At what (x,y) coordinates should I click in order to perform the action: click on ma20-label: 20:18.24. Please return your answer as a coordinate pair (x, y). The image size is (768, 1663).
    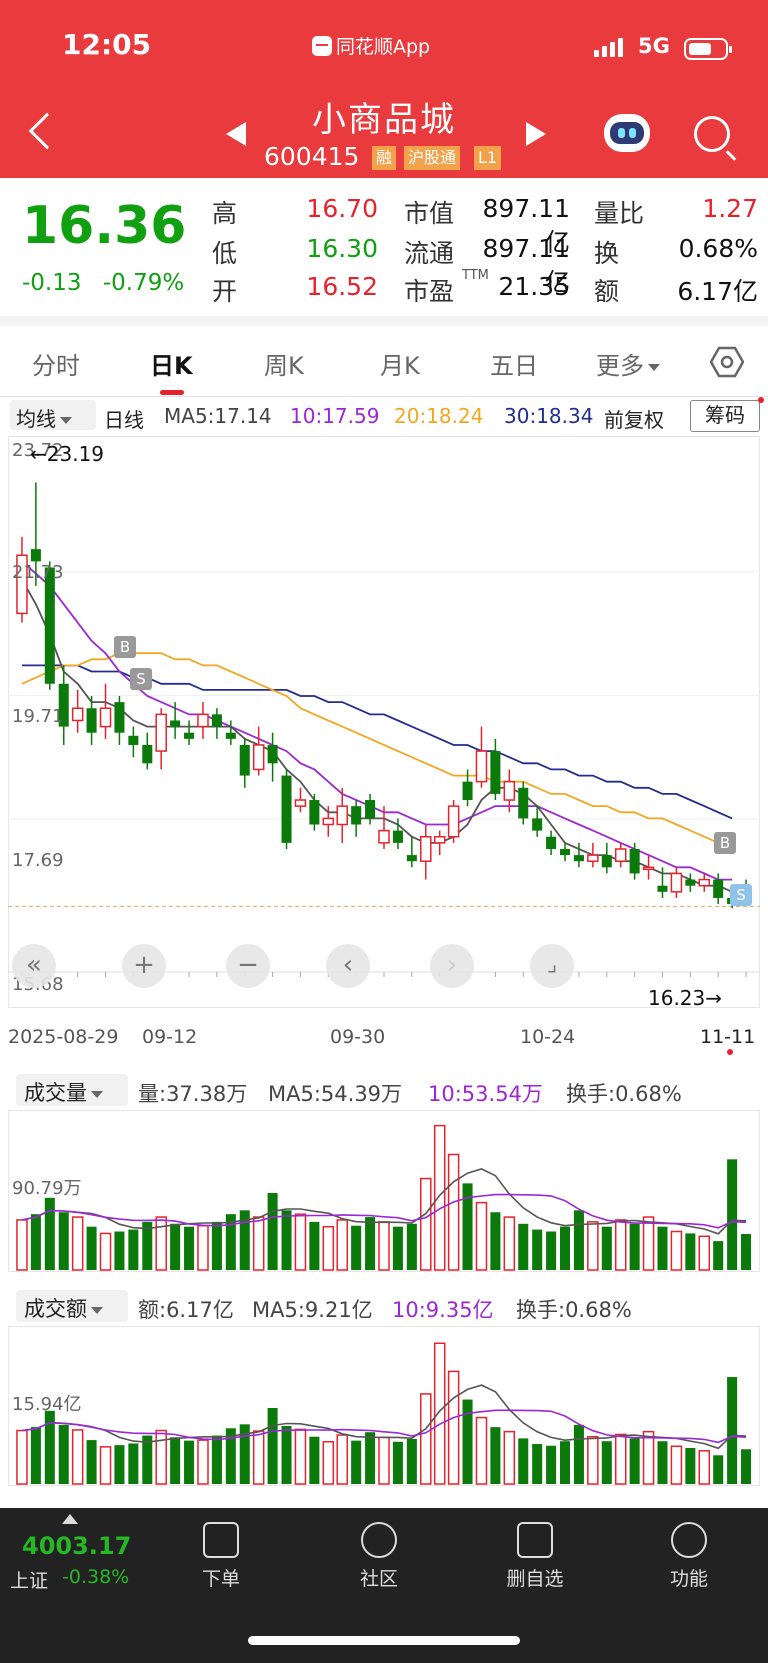
    Looking at the image, I should click on (439, 416).